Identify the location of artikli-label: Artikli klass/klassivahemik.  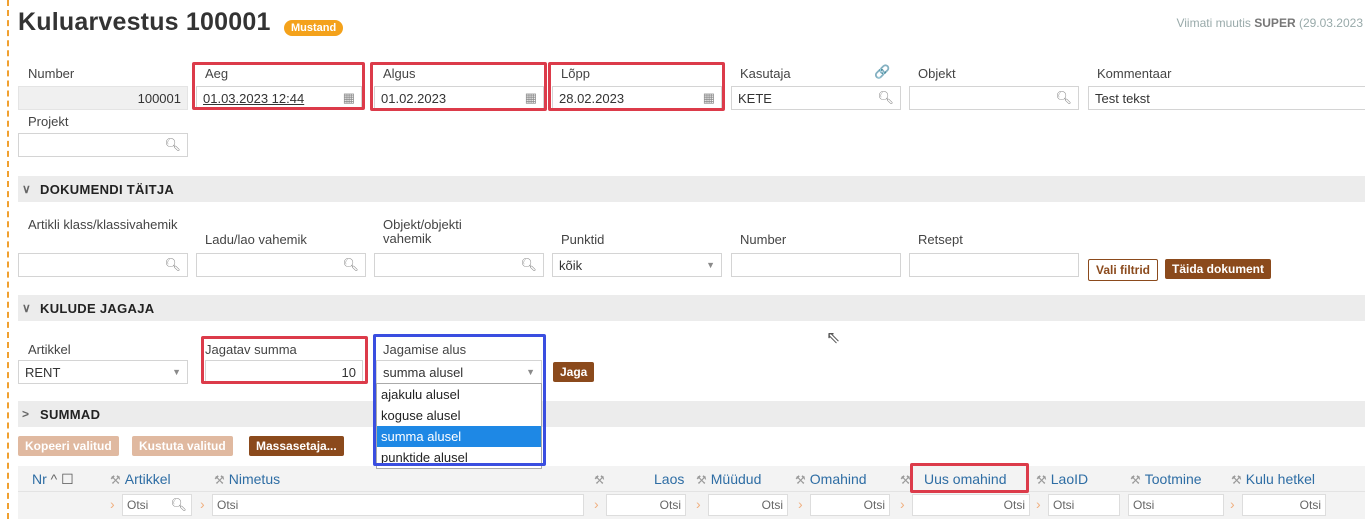
(103, 224).